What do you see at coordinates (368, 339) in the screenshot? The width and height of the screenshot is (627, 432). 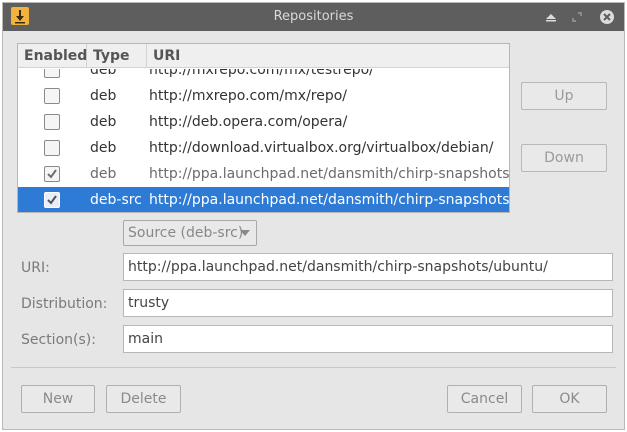 I see `sections-field: main` at bounding box center [368, 339].